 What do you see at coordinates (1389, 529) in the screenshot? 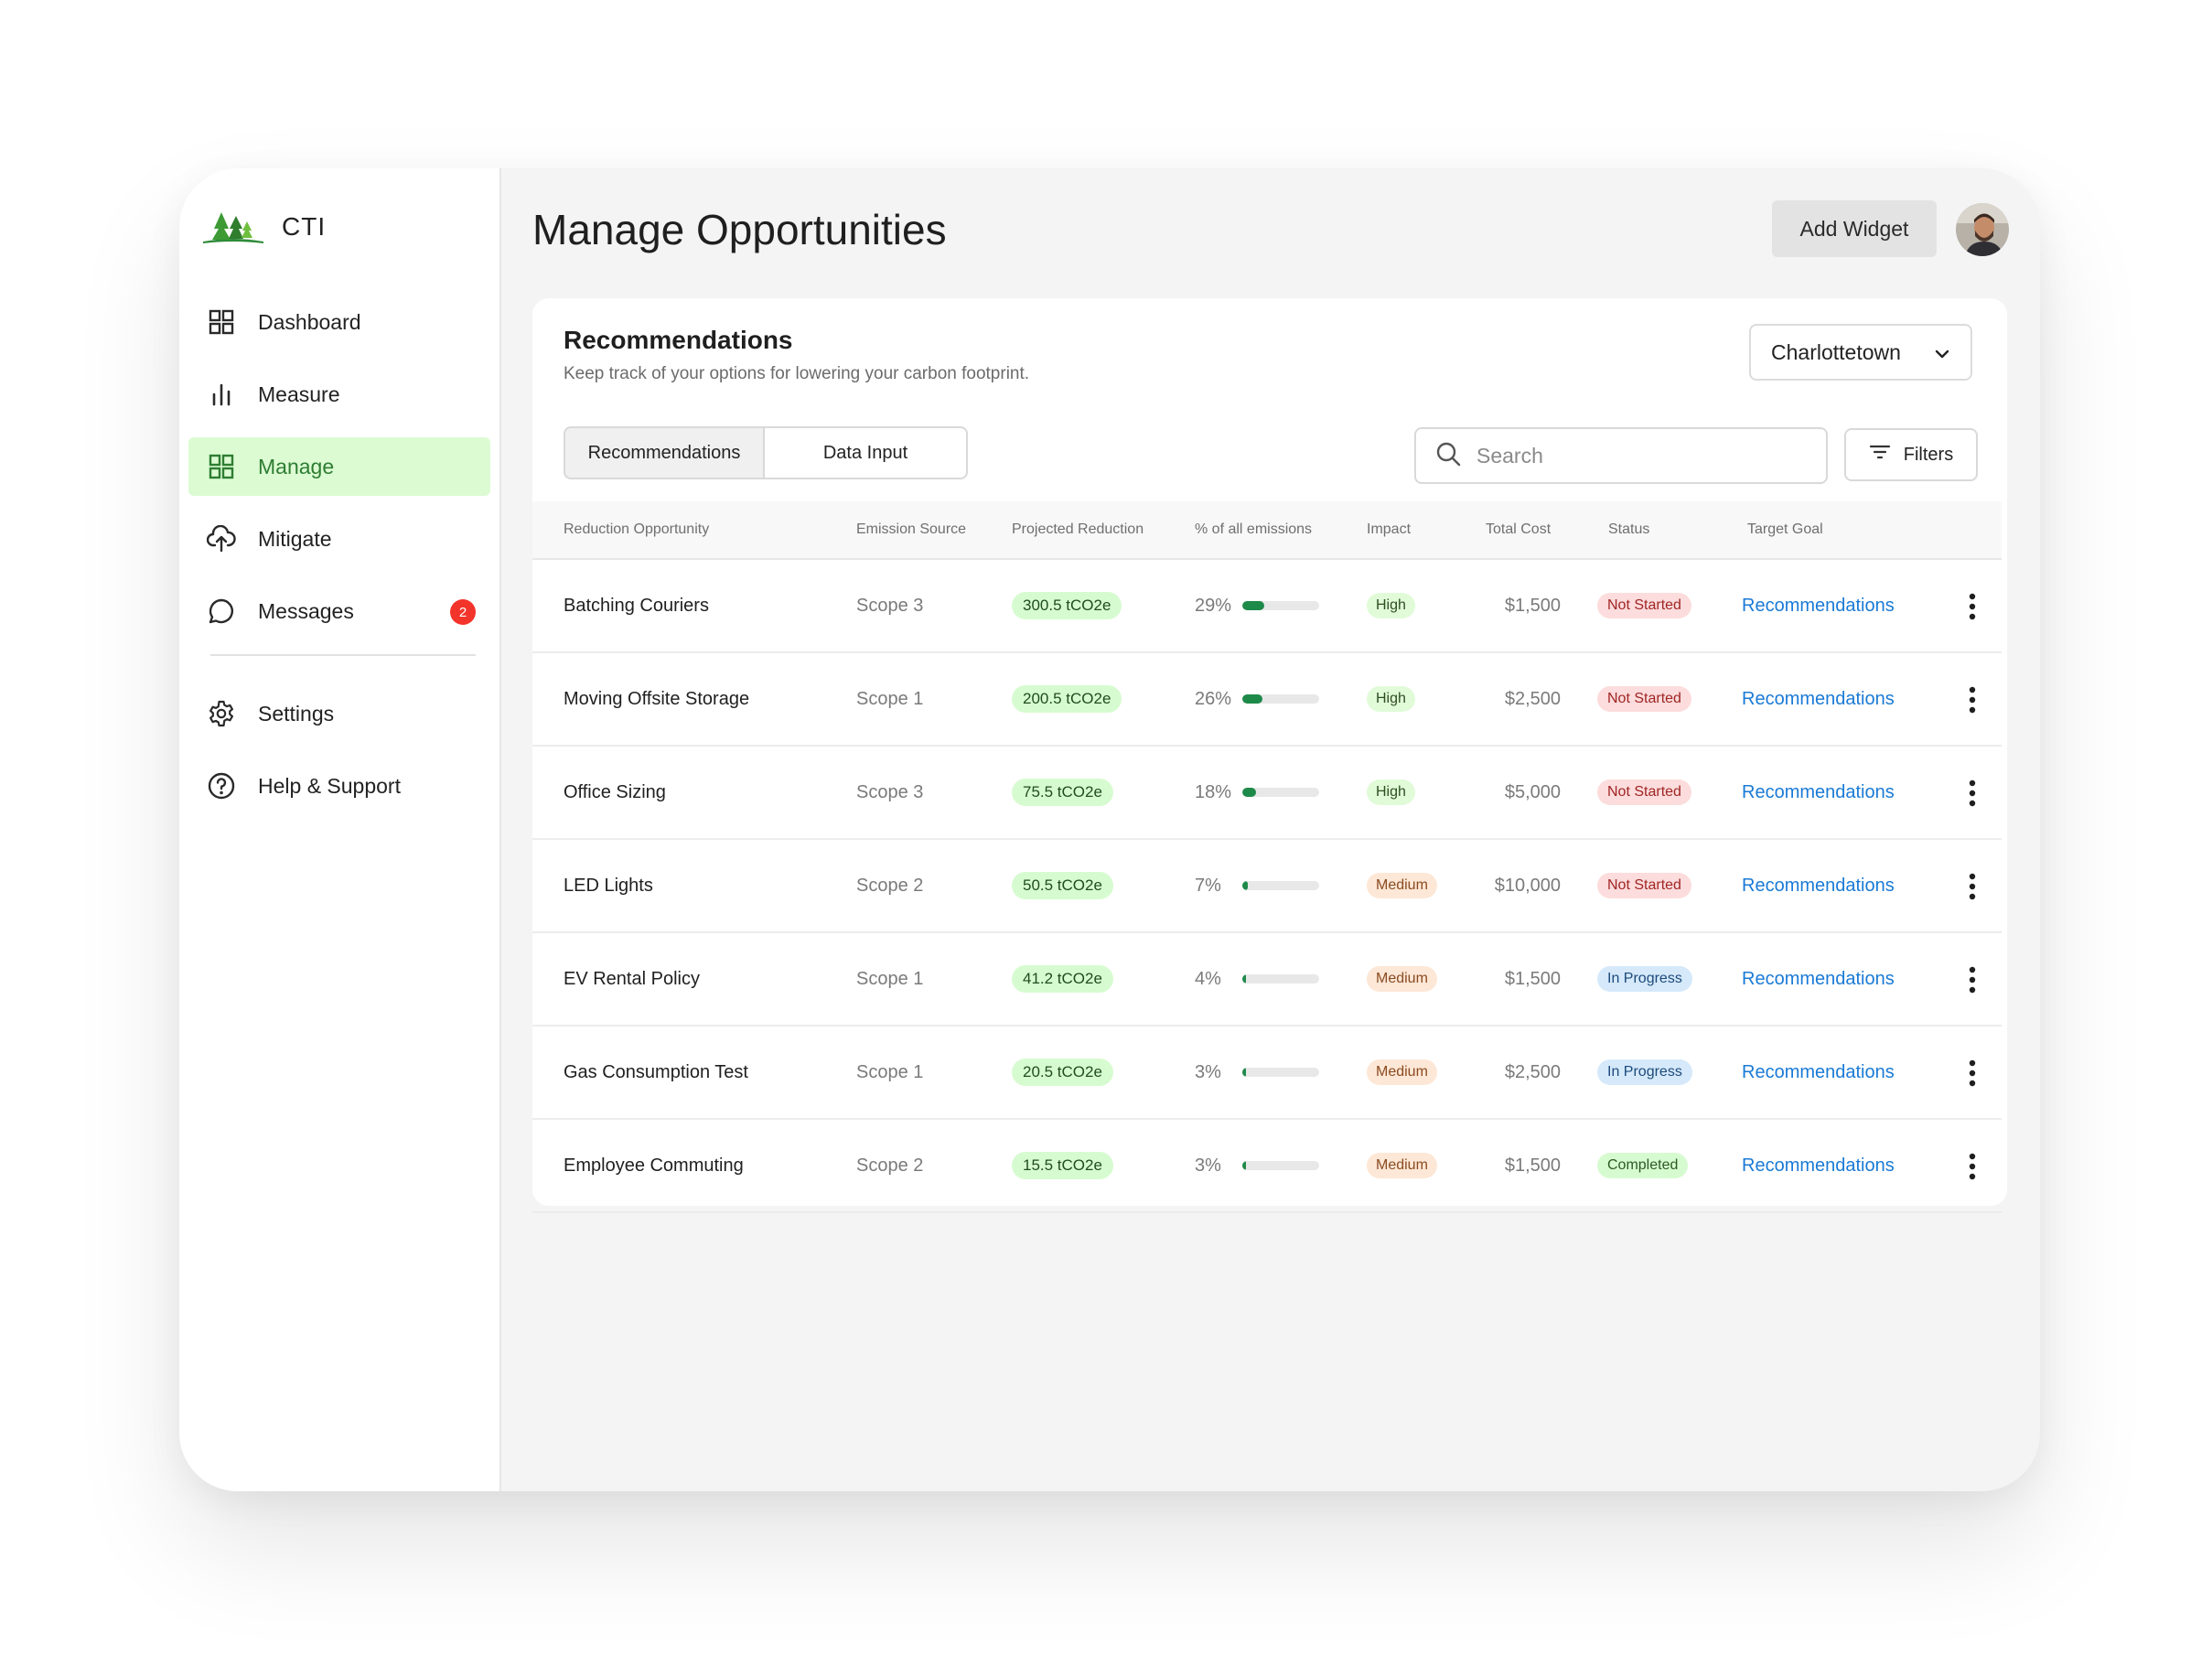
I see `column-header: Impact` at bounding box center [1389, 529].